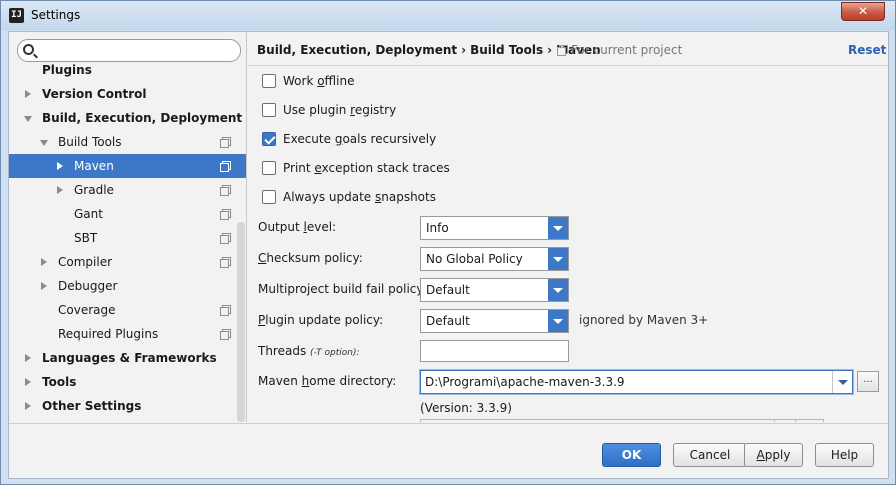  Describe the element at coordinates (142, 118) in the screenshot. I see `tree-item-label: Build, Execution, Deployment` at that location.